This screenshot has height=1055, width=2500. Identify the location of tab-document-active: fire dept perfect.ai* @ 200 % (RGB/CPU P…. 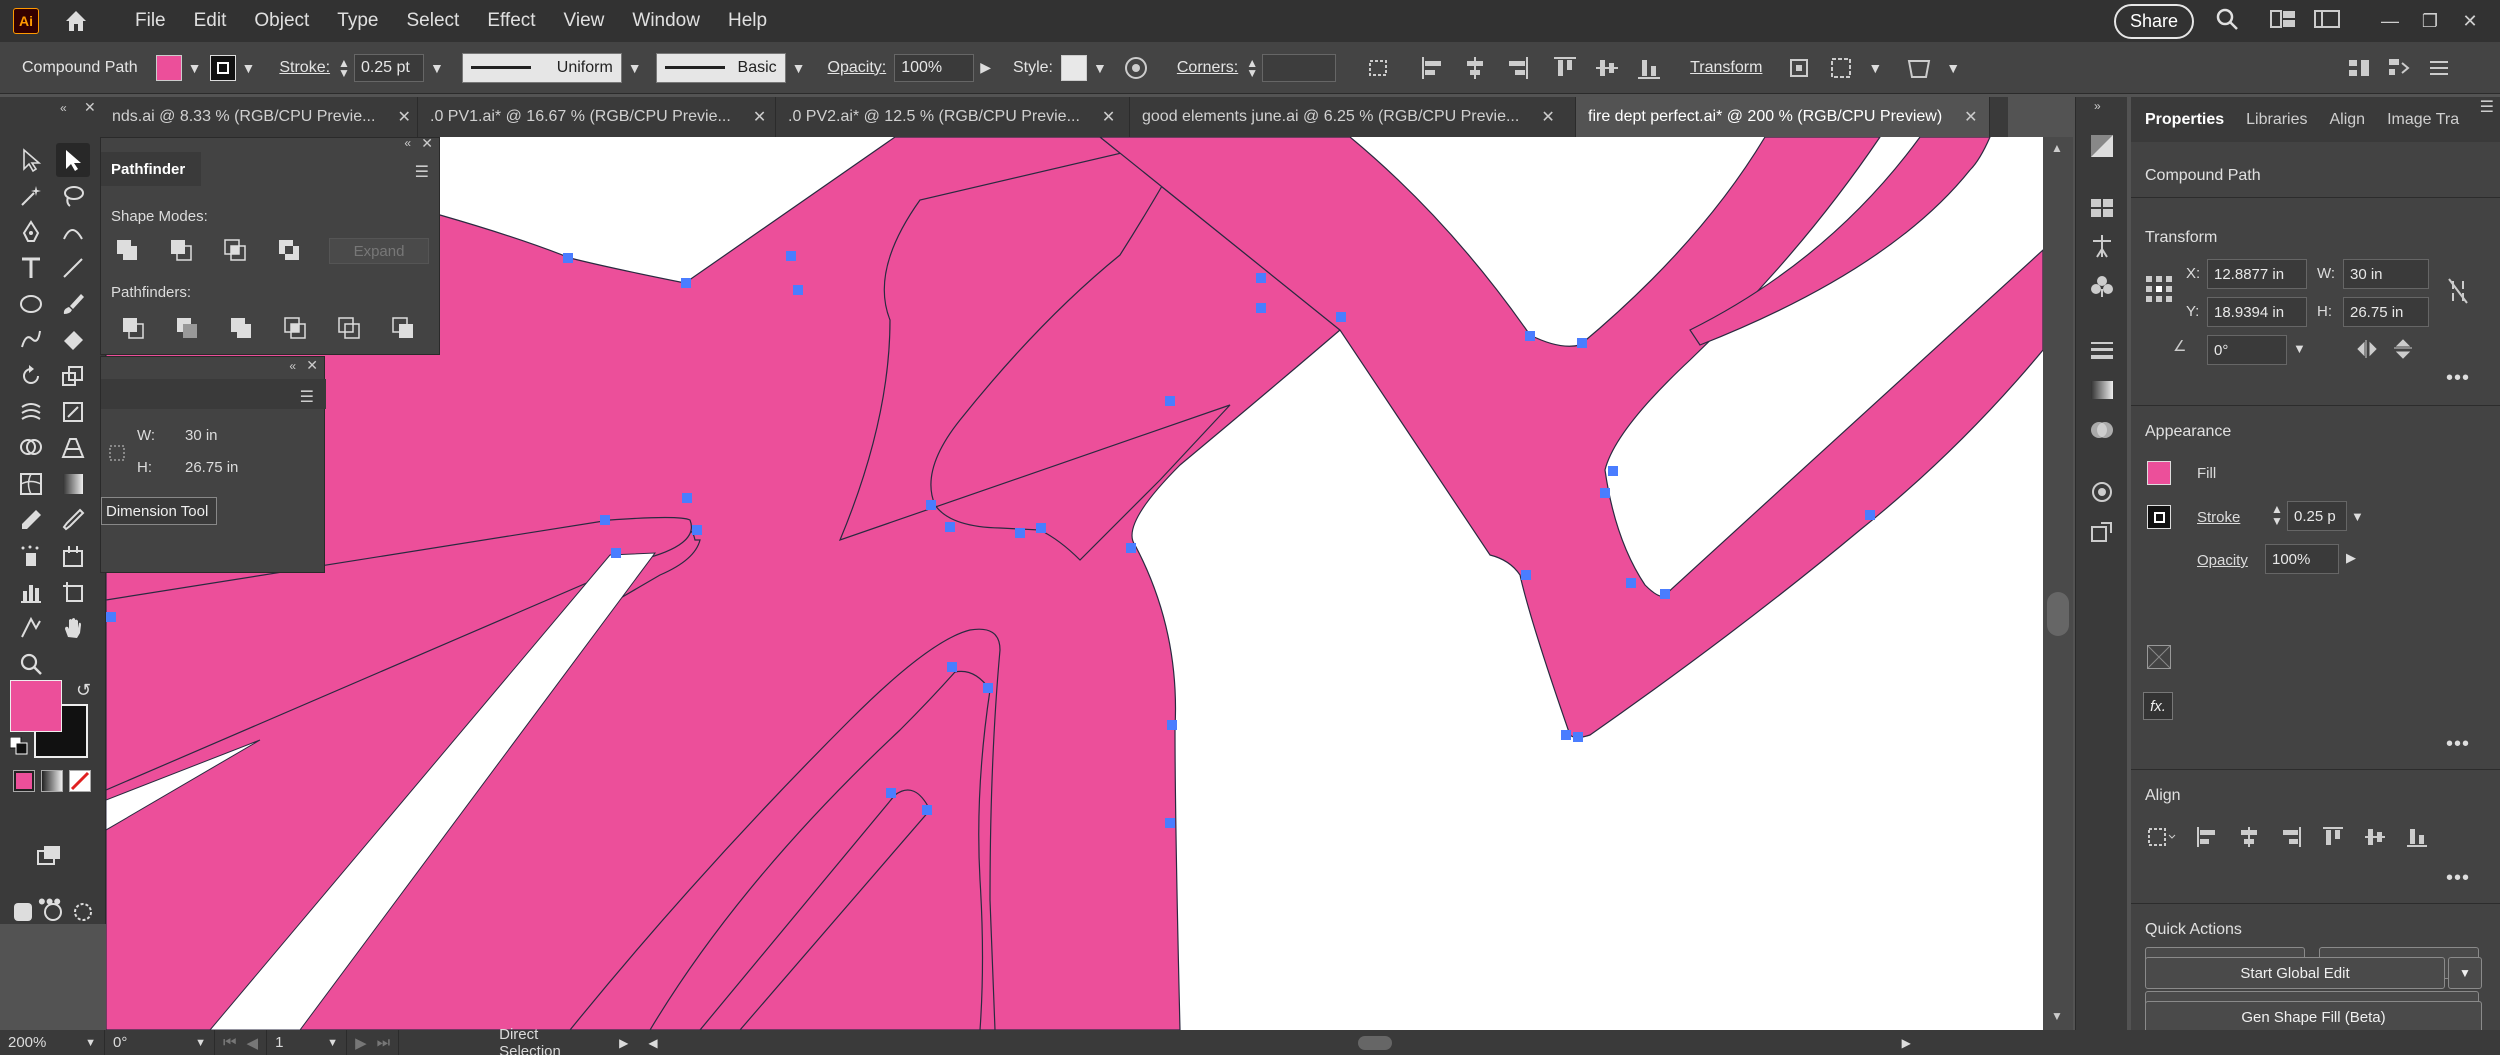
(1783, 117).